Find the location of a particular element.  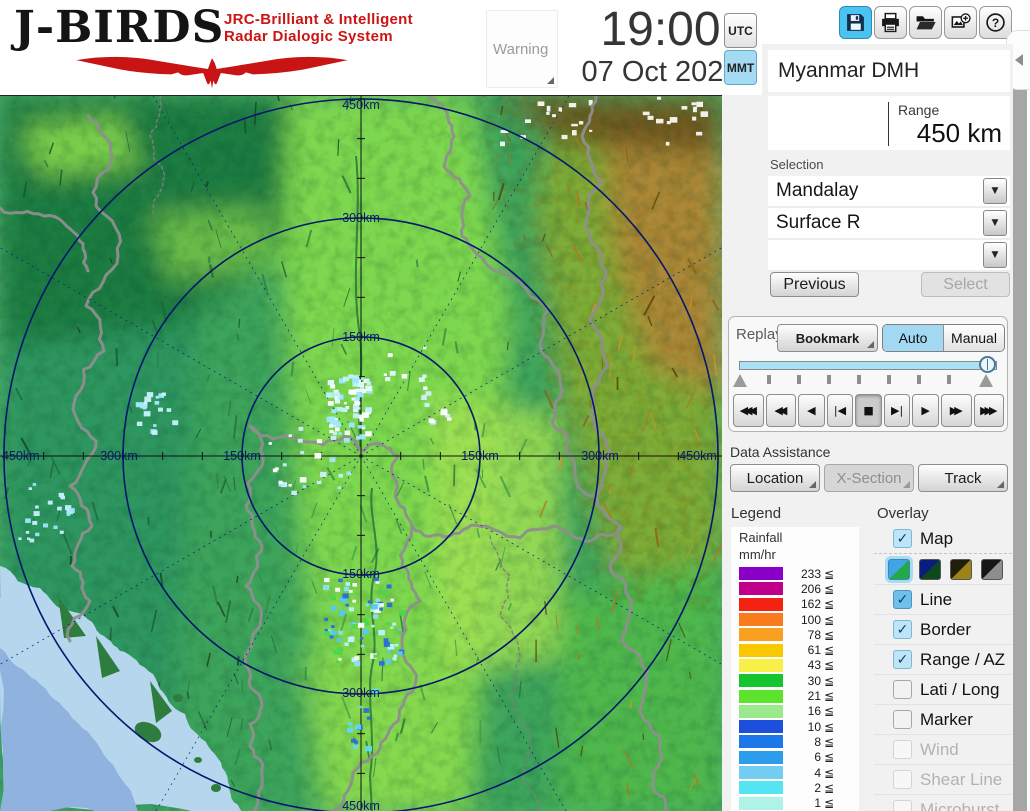

chevron-down-icon: ▼ is located at coordinates (995, 223).